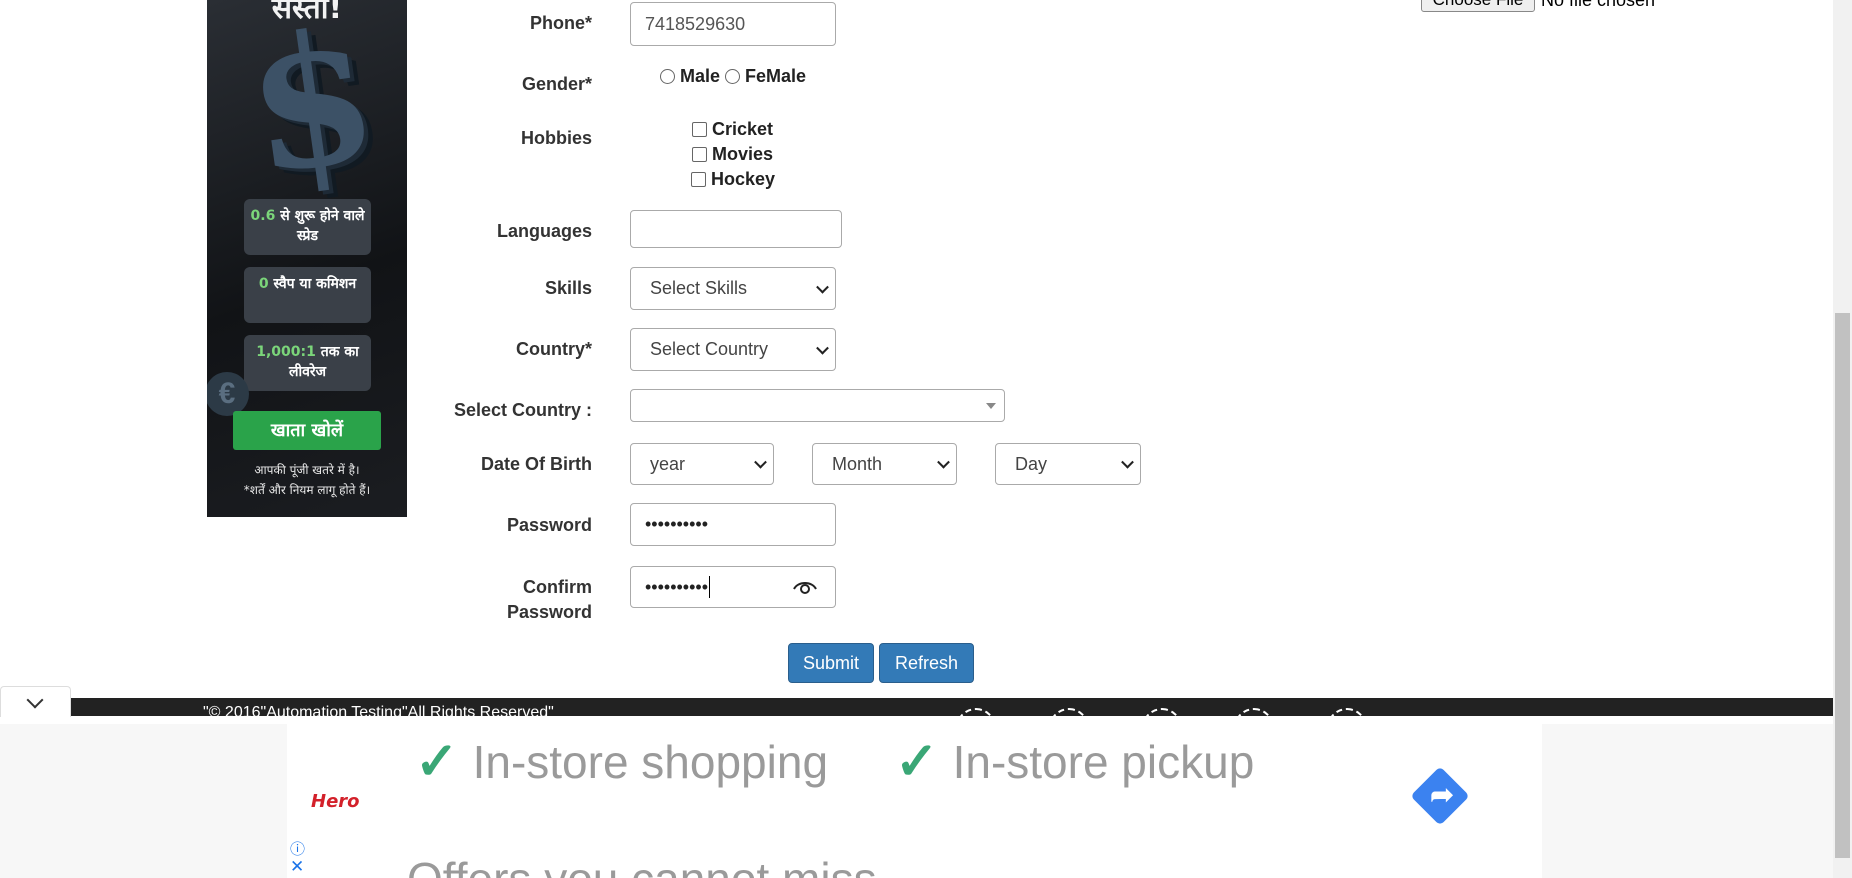 Image resolution: width=1852 pixels, height=878 pixels. What do you see at coordinates (297, 867) in the screenshot?
I see `ad-close-icon: ✕` at bounding box center [297, 867].